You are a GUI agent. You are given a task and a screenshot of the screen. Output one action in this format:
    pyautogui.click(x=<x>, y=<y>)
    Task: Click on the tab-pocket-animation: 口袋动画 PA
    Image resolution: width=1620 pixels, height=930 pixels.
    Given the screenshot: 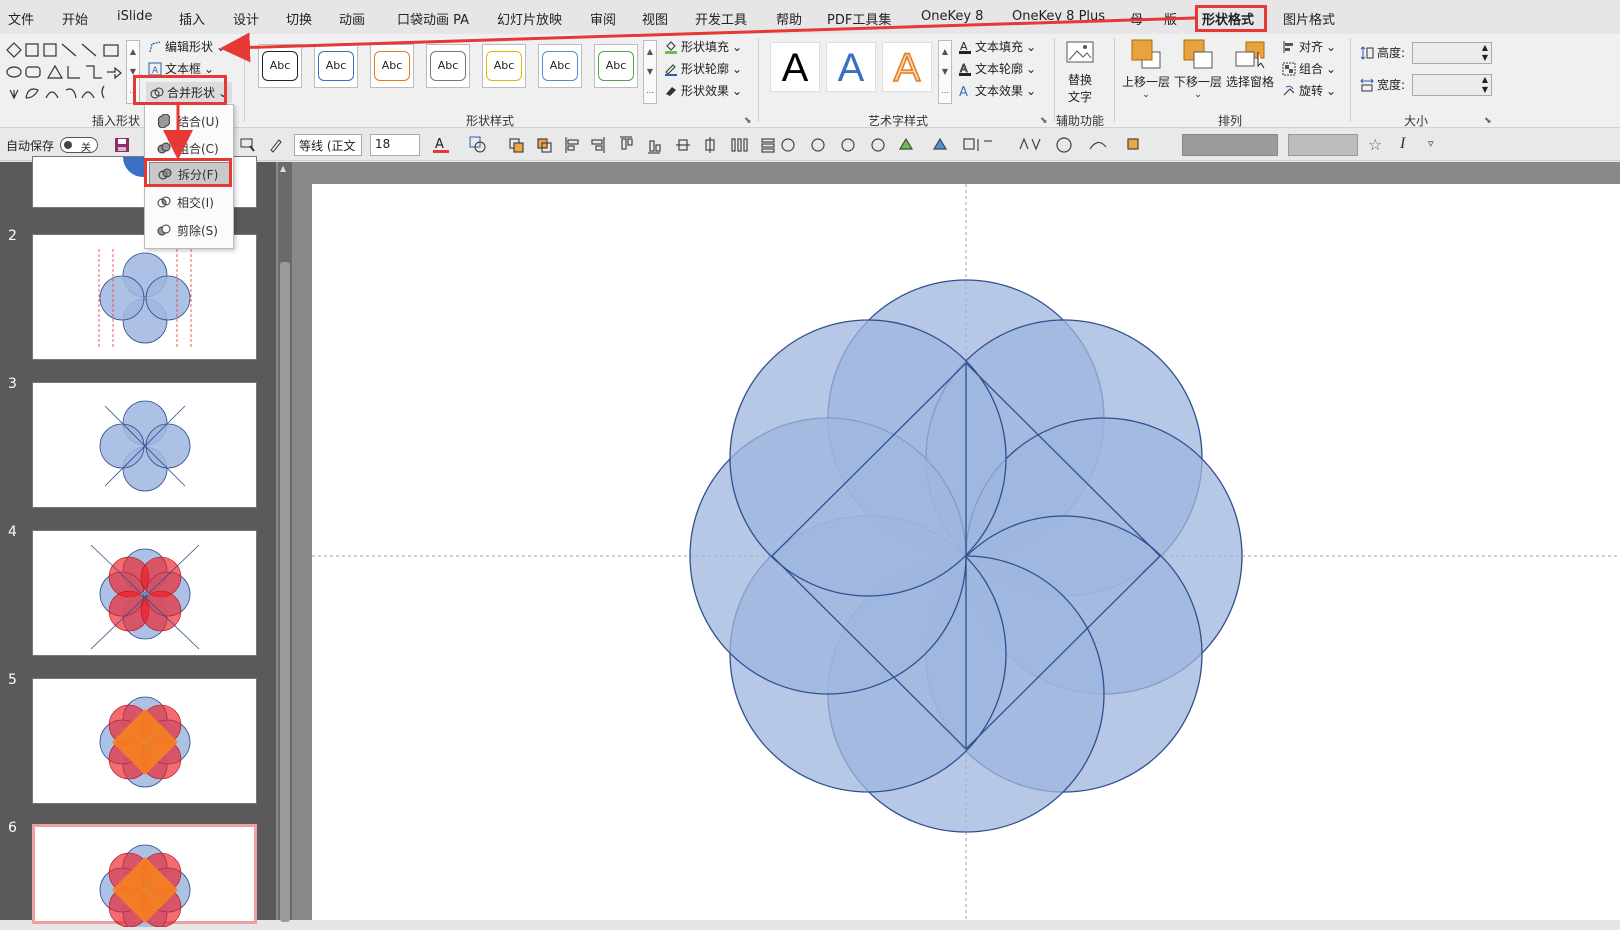 What is the action you would take?
    pyautogui.click(x=433, y=18)
    